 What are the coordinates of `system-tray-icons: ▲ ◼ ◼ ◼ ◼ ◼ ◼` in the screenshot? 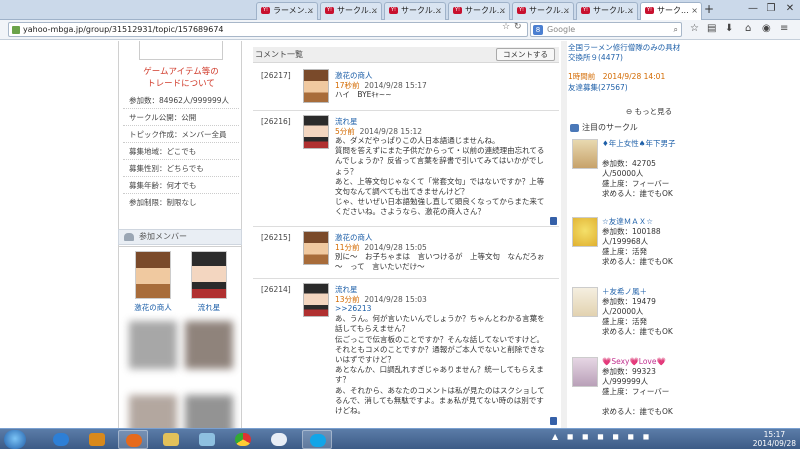 It's located at (602, 436).